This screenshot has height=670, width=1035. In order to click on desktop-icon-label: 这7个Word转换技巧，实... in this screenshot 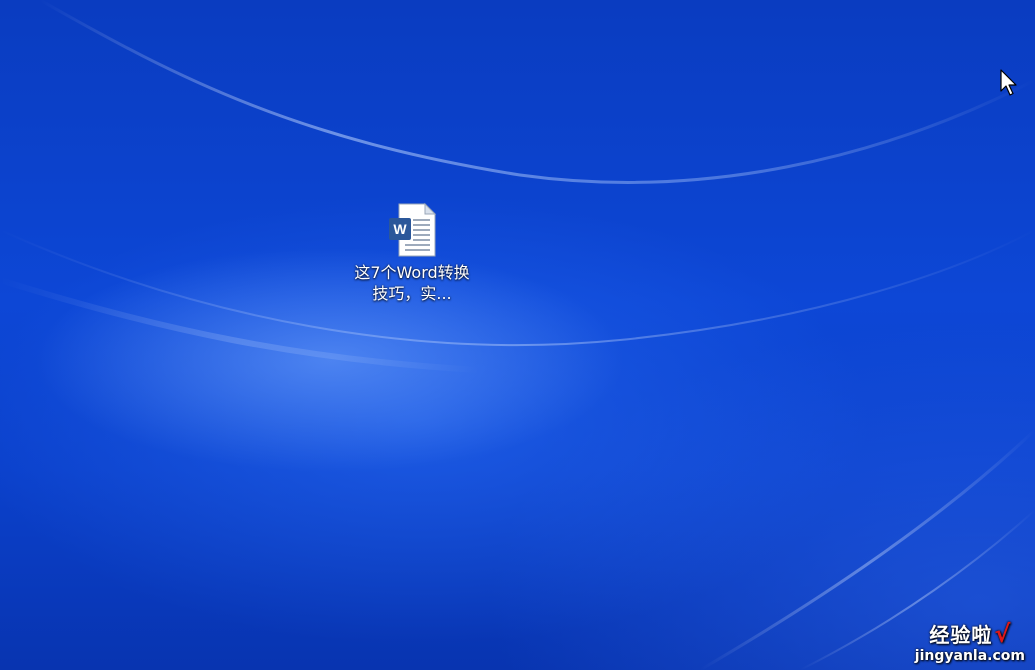, I will do `click(412, 283)`.